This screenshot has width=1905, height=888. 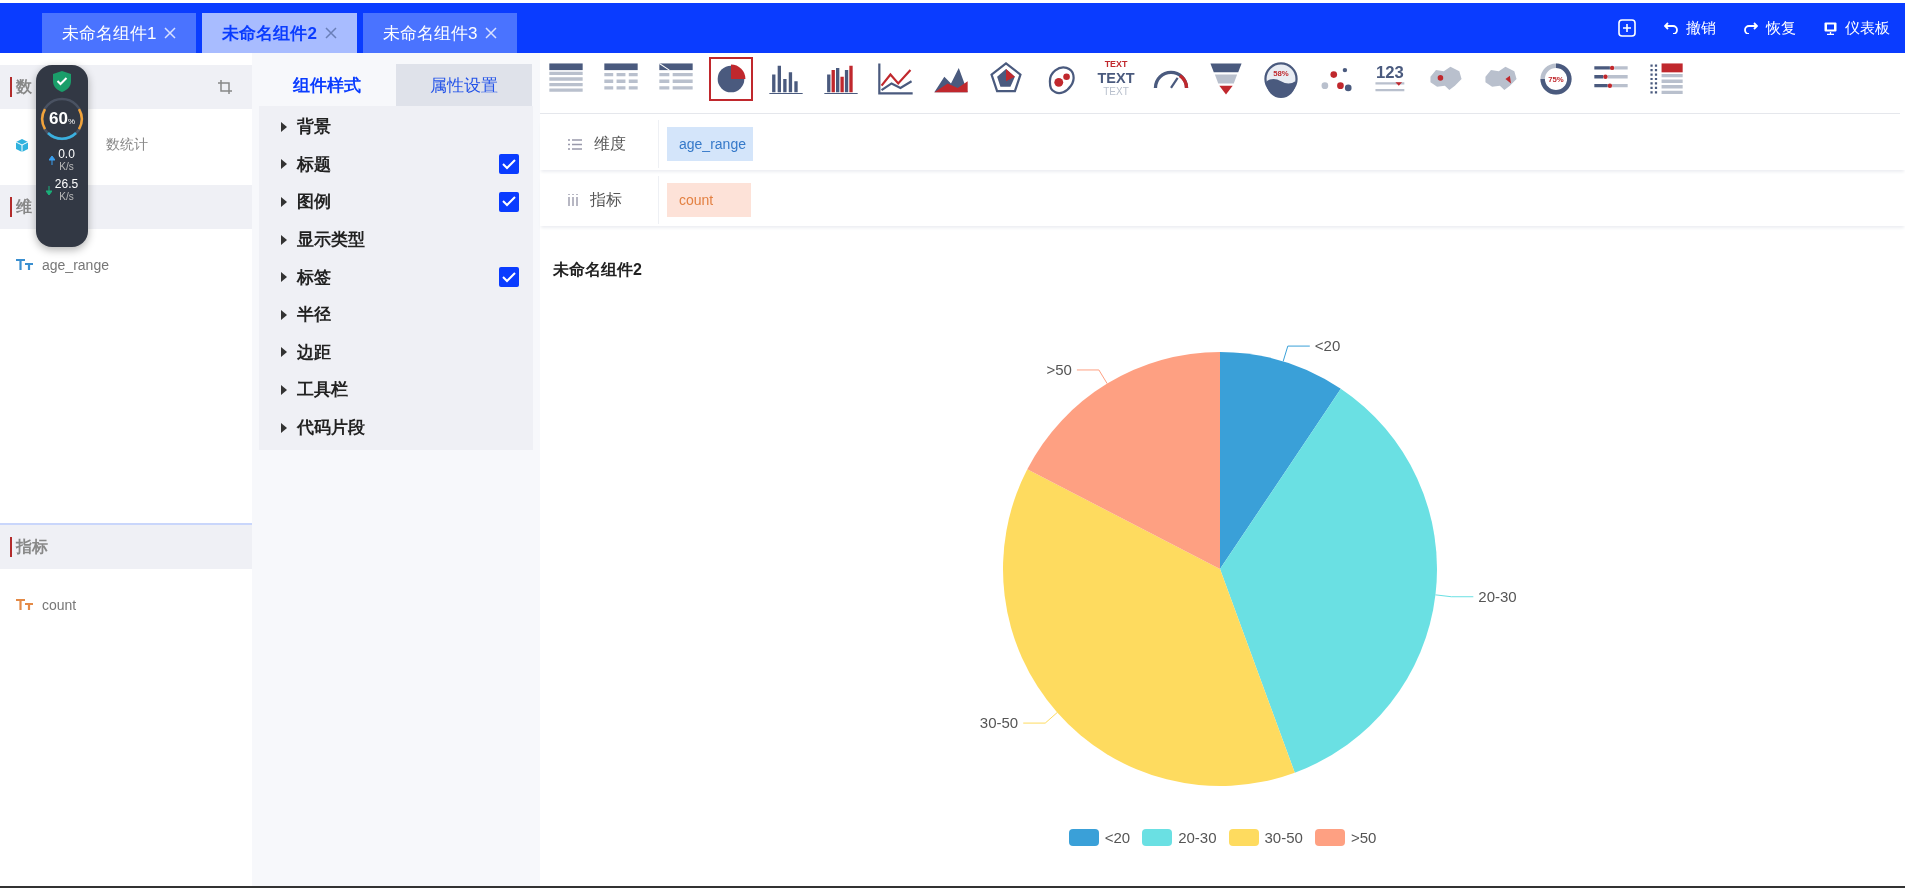 What do you see at coordinates (71, 121) in the screenshot?
I see `percent-unit: %` at bounding box center [71, 121].